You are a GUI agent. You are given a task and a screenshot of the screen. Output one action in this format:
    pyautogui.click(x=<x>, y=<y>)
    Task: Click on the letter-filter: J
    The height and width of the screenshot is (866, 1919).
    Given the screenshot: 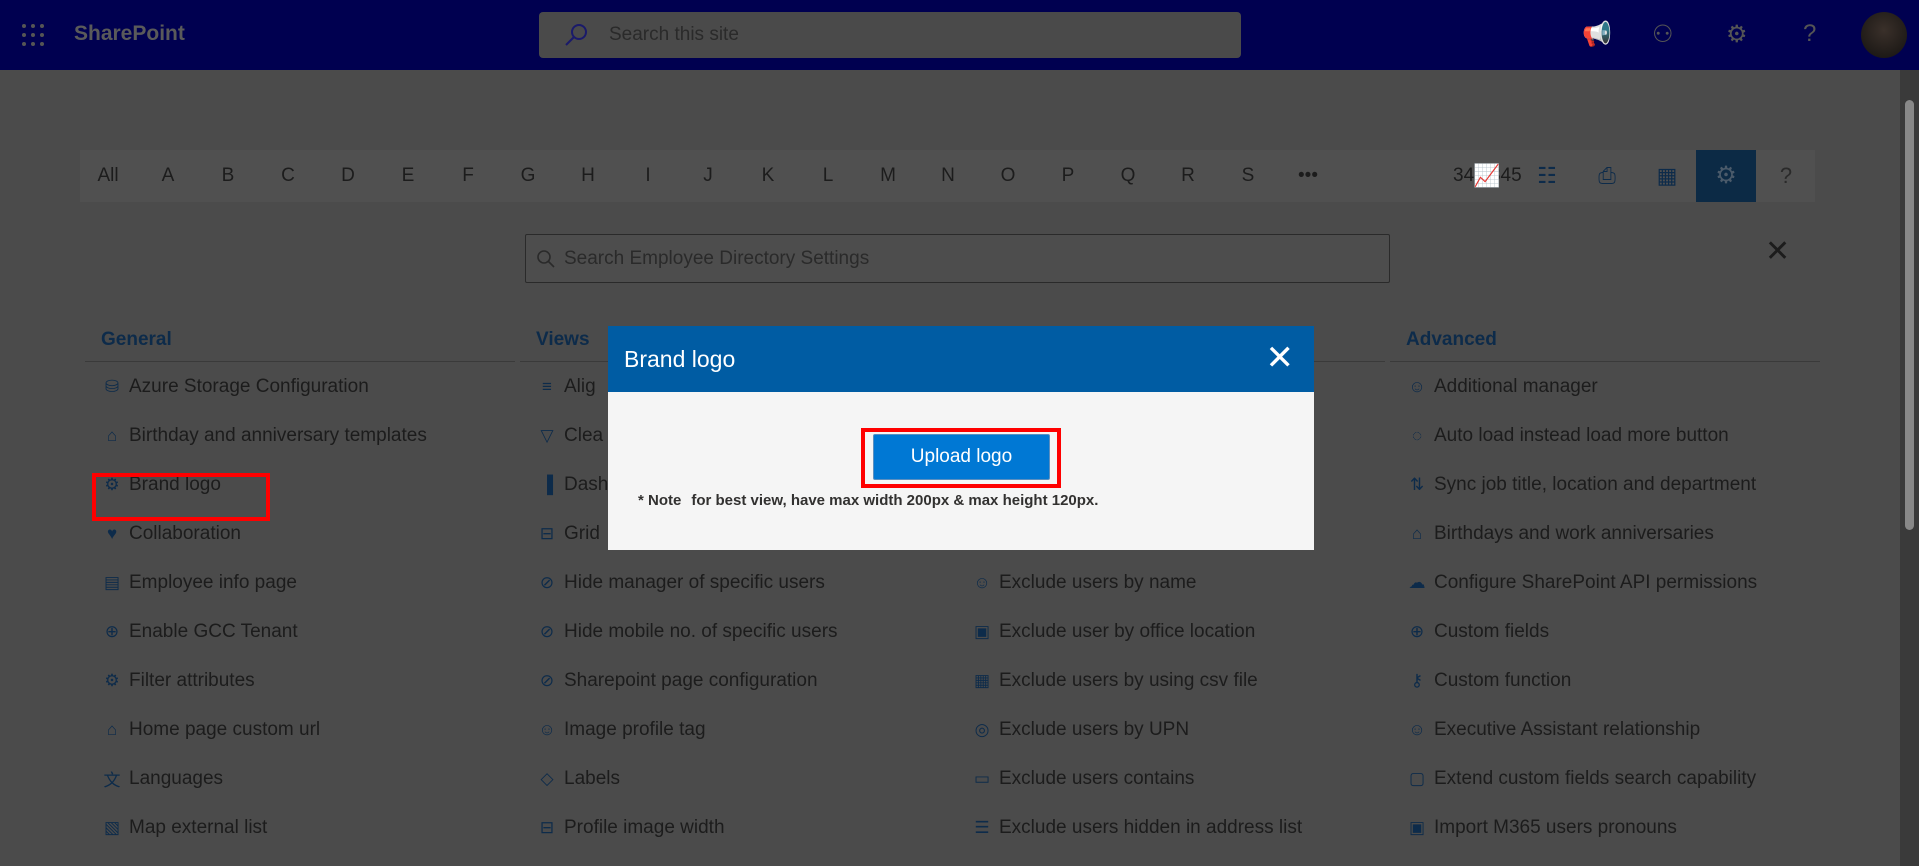 What is the action you would take?
    pyautogui.click(x=708, y=176)
    